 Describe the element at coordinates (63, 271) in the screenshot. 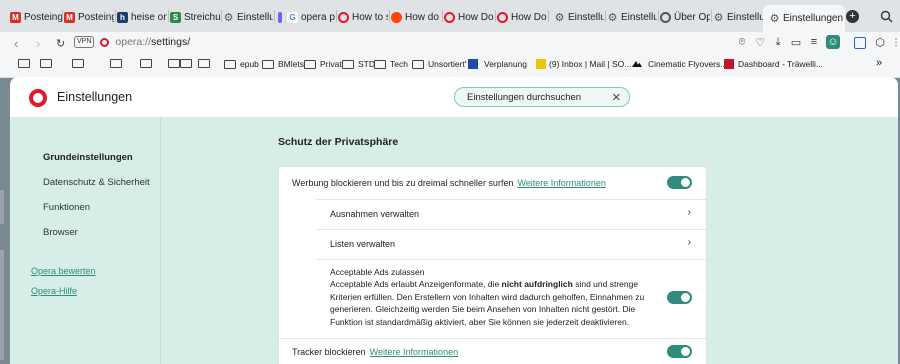

I see `rate-opera-link: Opera bewerten` at that location.